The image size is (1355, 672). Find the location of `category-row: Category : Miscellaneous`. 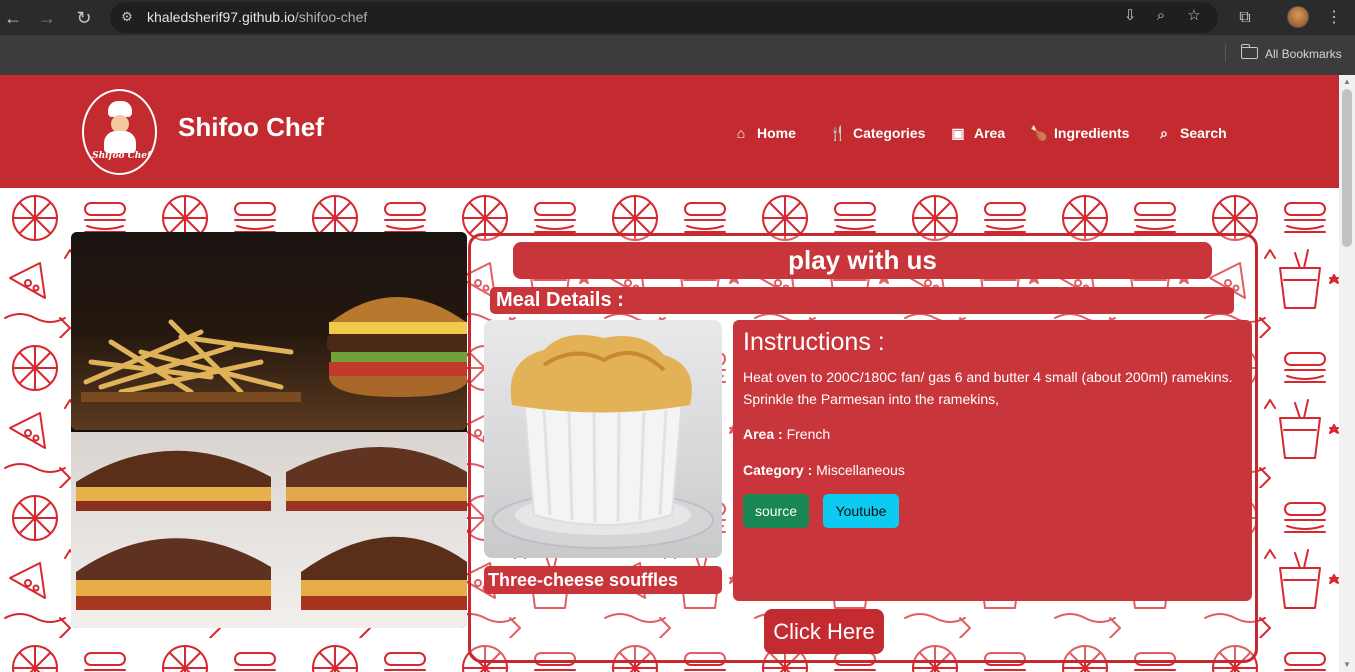

category-row: Category : Miscellaneous is located at coordinates (824, 470).